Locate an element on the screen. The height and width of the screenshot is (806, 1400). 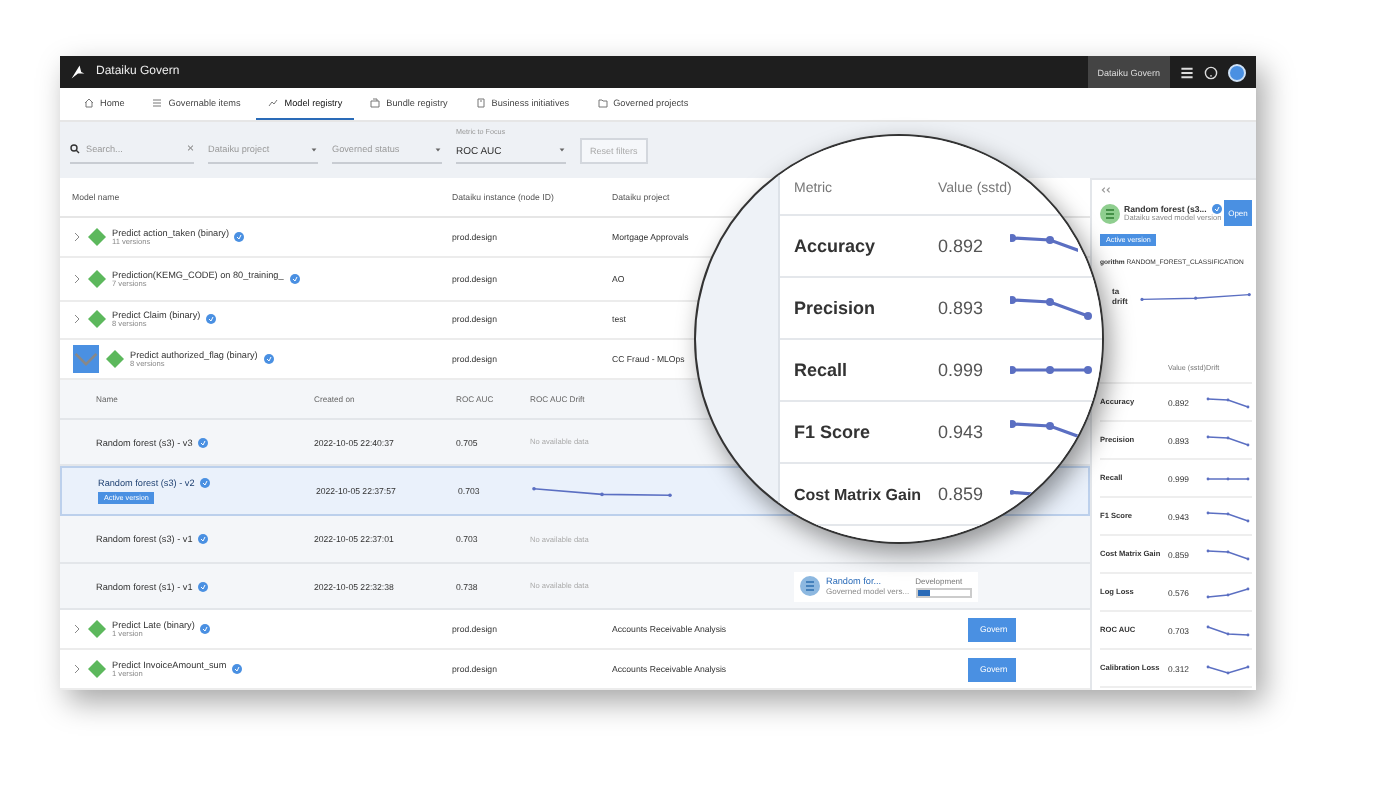
metric-name: F1 Score is located at coordinates (833, 432).